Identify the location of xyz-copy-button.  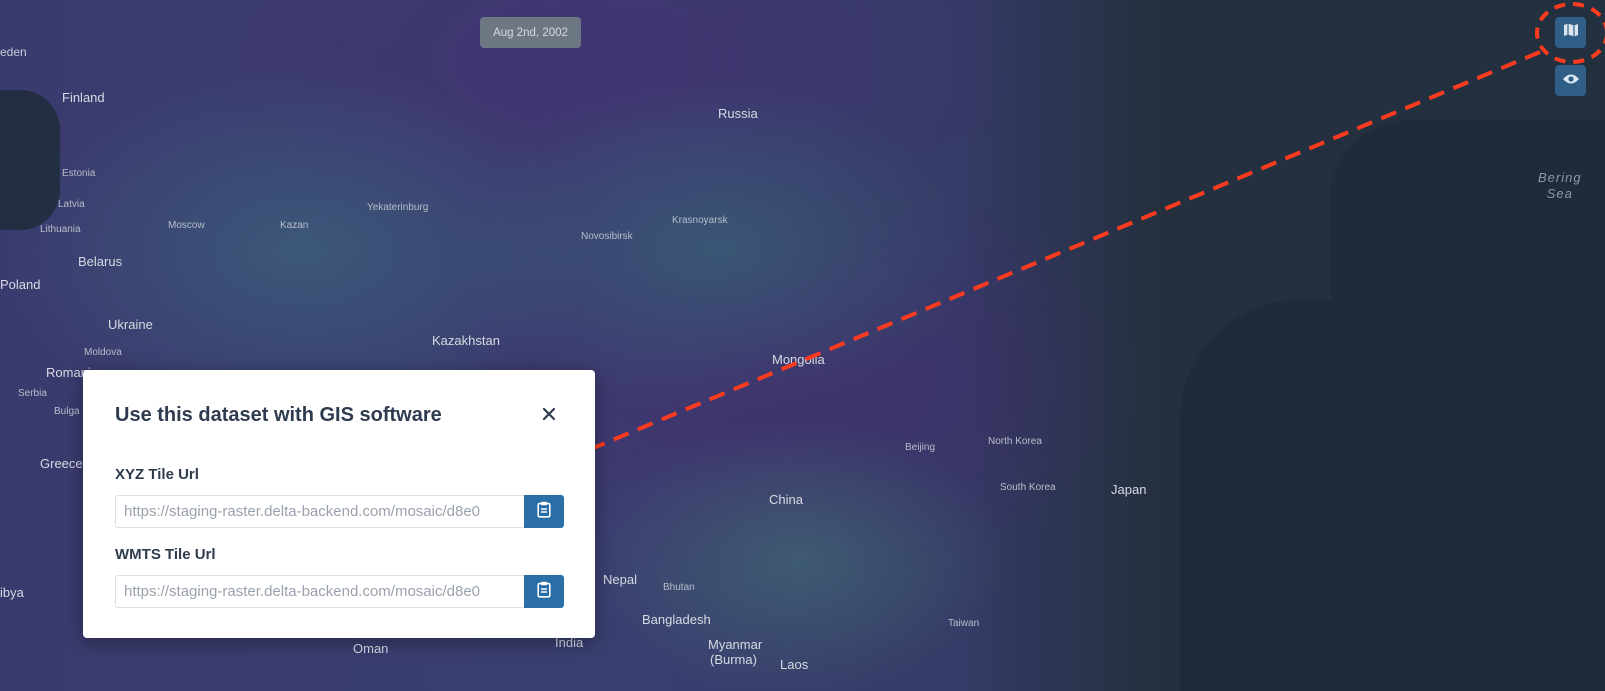
(543, 511).